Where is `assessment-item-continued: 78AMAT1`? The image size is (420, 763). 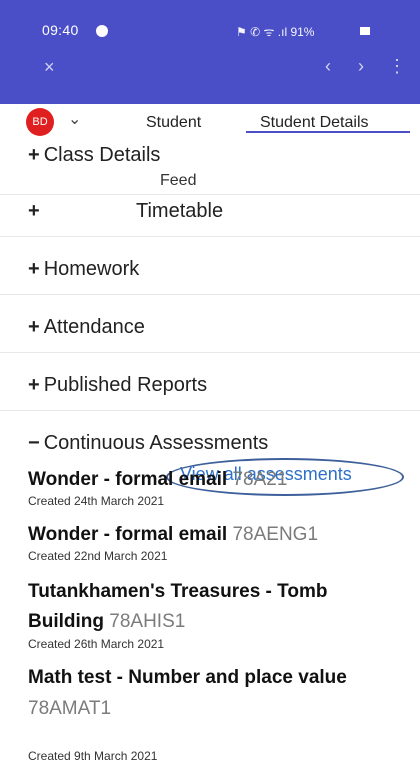 assessment-item-continued: 78AMAT1 is located at coordinates (69, 709).